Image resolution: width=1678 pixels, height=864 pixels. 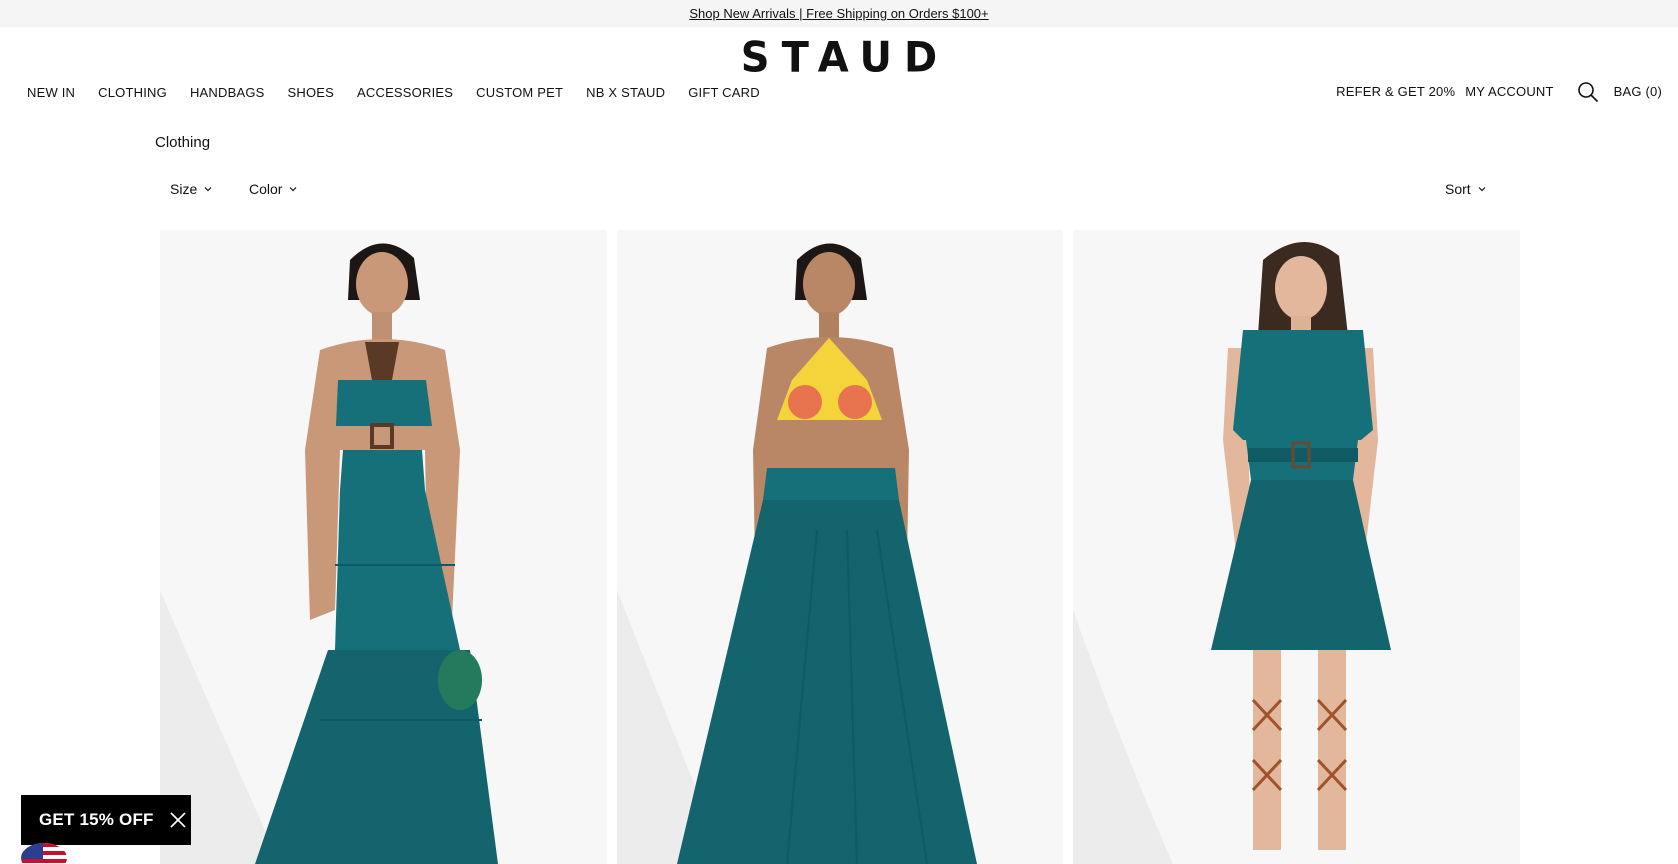 What do you see at coordinates (51, 93) in the screenshot?
I see `nav-new-in: NEW IN` at bounding box center [51, 93].